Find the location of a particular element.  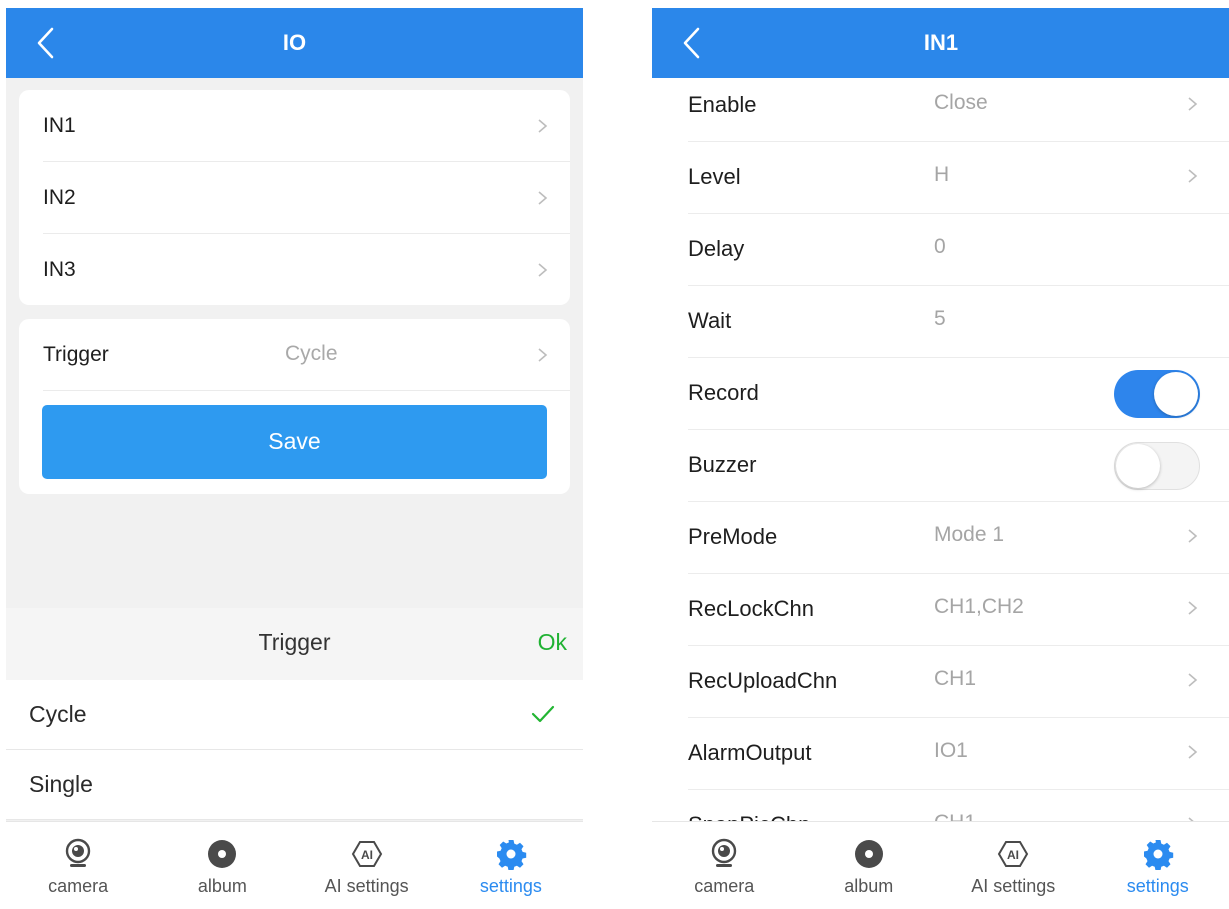

setting-value: Mode 1 is located at coordinates (969, 534).